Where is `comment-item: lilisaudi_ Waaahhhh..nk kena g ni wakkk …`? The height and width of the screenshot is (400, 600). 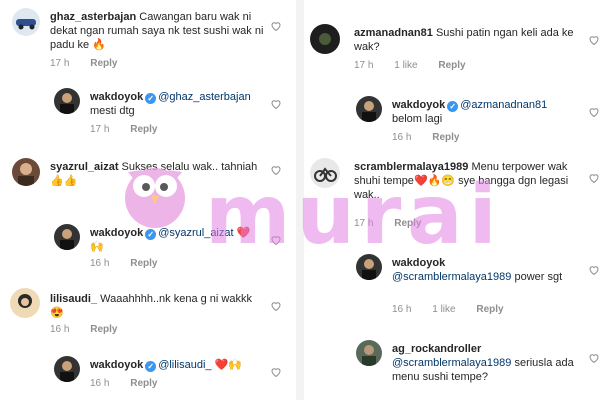 comment-item: lilisaudi_ Waaahhhh..nk kena g ni wakkk … is located at coordinates (152, 314).